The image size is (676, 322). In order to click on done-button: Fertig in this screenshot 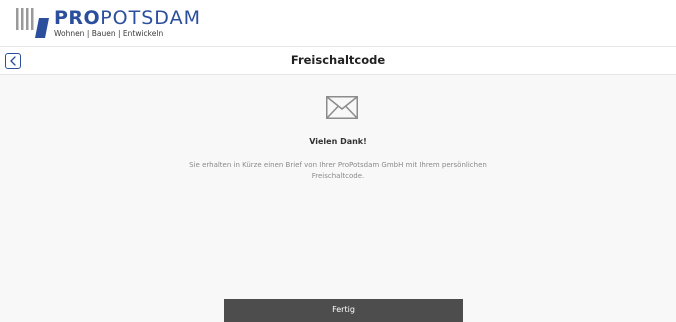, I will do `click(343, 310)`.